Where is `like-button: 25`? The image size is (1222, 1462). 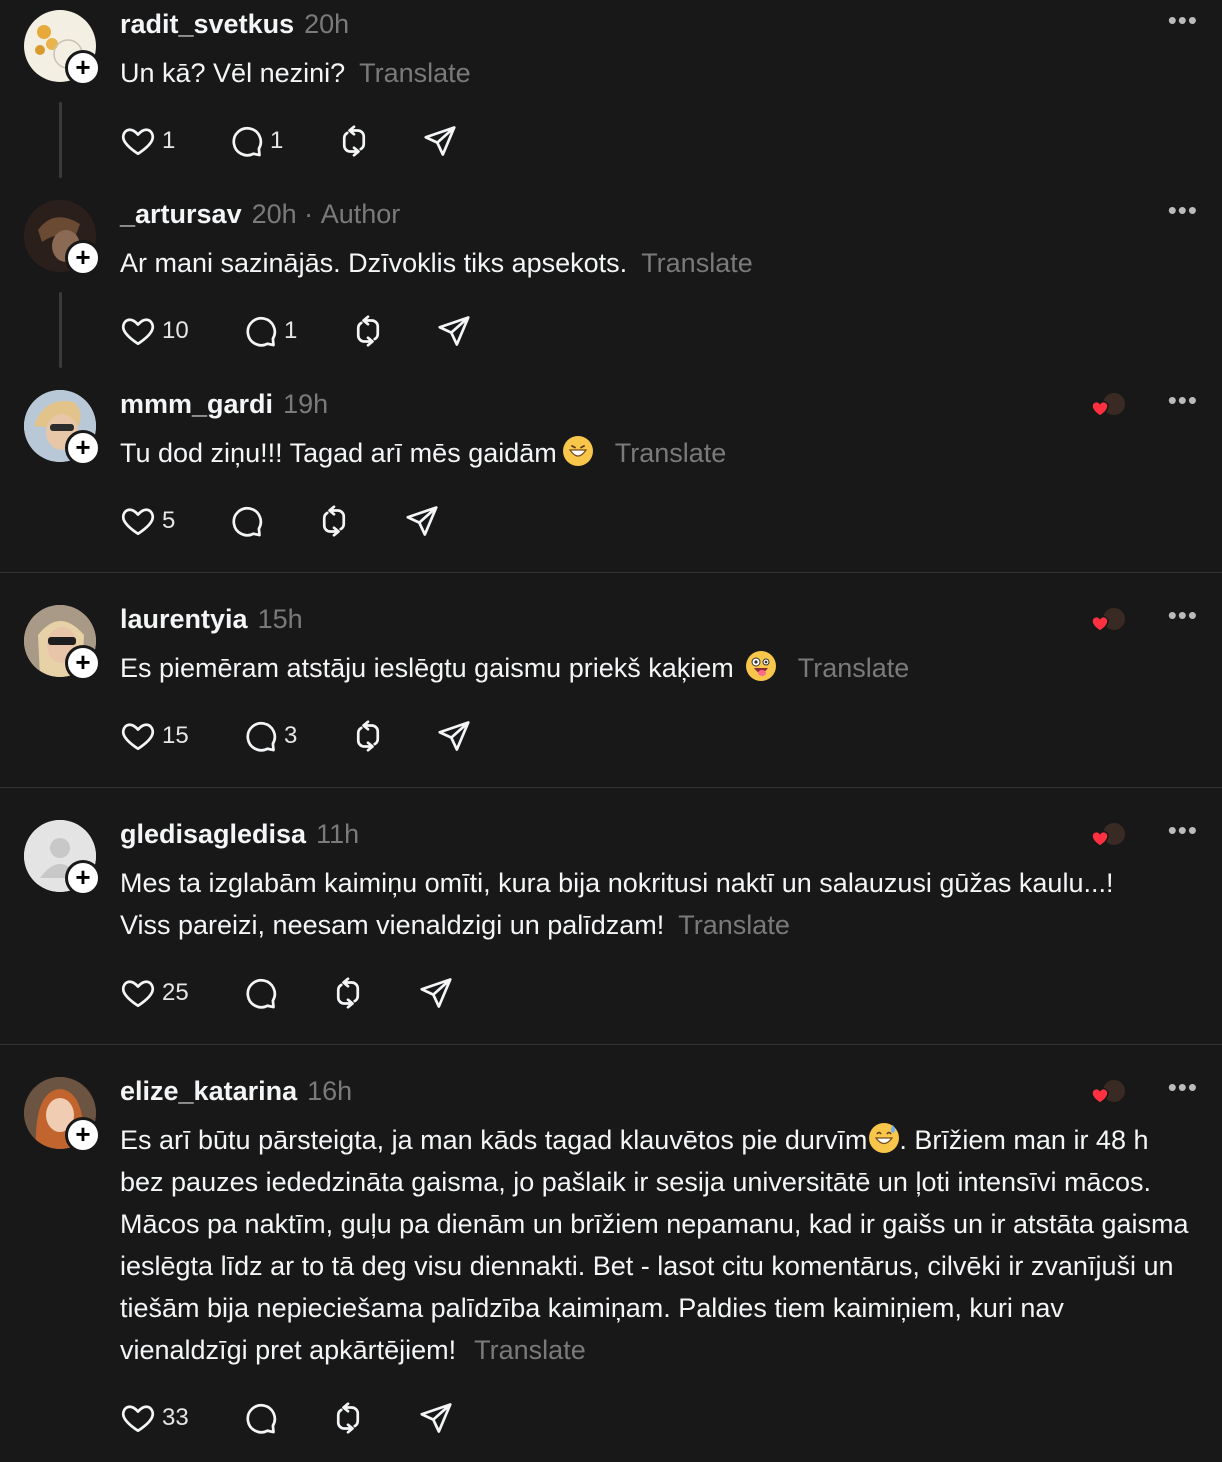
like-button: 25 is located at coordinates (154, 993).